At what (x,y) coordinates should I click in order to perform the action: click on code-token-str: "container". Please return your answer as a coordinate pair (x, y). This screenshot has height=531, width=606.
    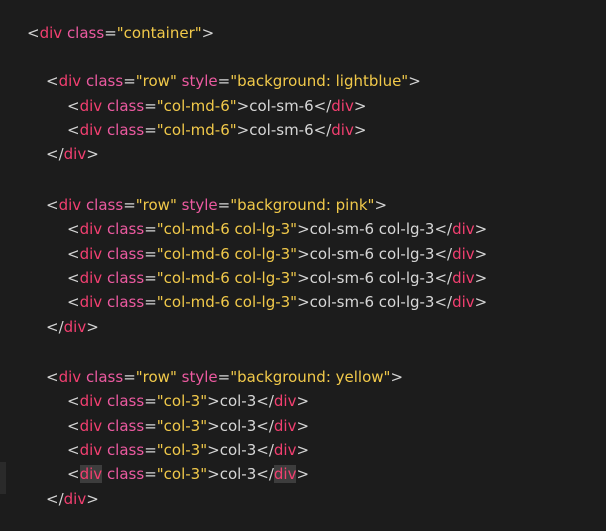
    Looking at the image, I should click on (159, 33).